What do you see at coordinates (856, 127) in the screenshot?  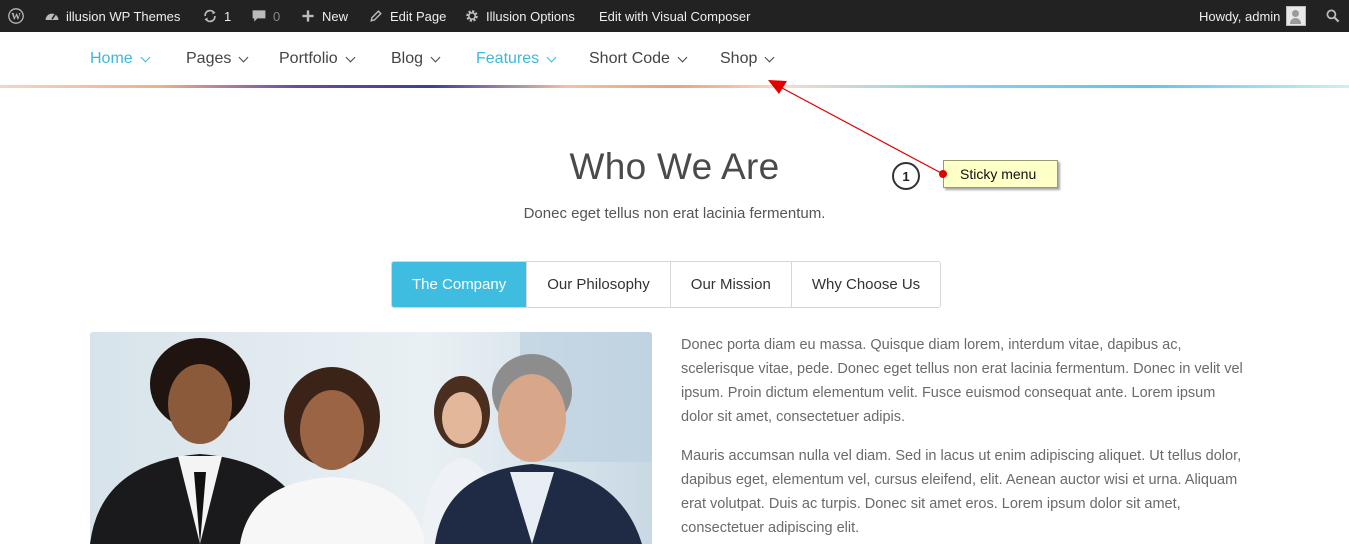 I see `annotation-arrow` at bounding box center [856, 127].